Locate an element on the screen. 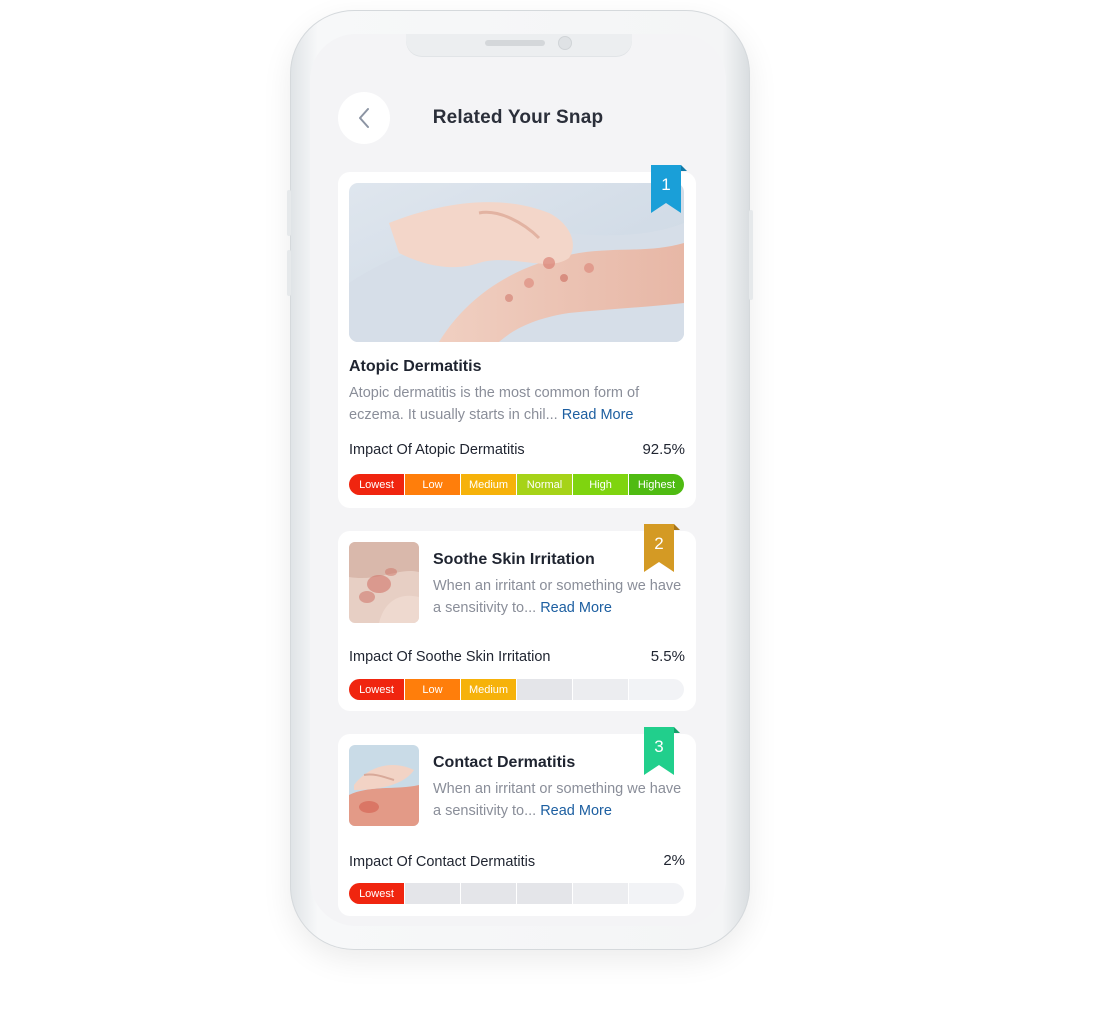 Image resolution: width=1098 pixels, height=1027 pixels. rank-ribbon: 1 is located at coordinates (669, 189).